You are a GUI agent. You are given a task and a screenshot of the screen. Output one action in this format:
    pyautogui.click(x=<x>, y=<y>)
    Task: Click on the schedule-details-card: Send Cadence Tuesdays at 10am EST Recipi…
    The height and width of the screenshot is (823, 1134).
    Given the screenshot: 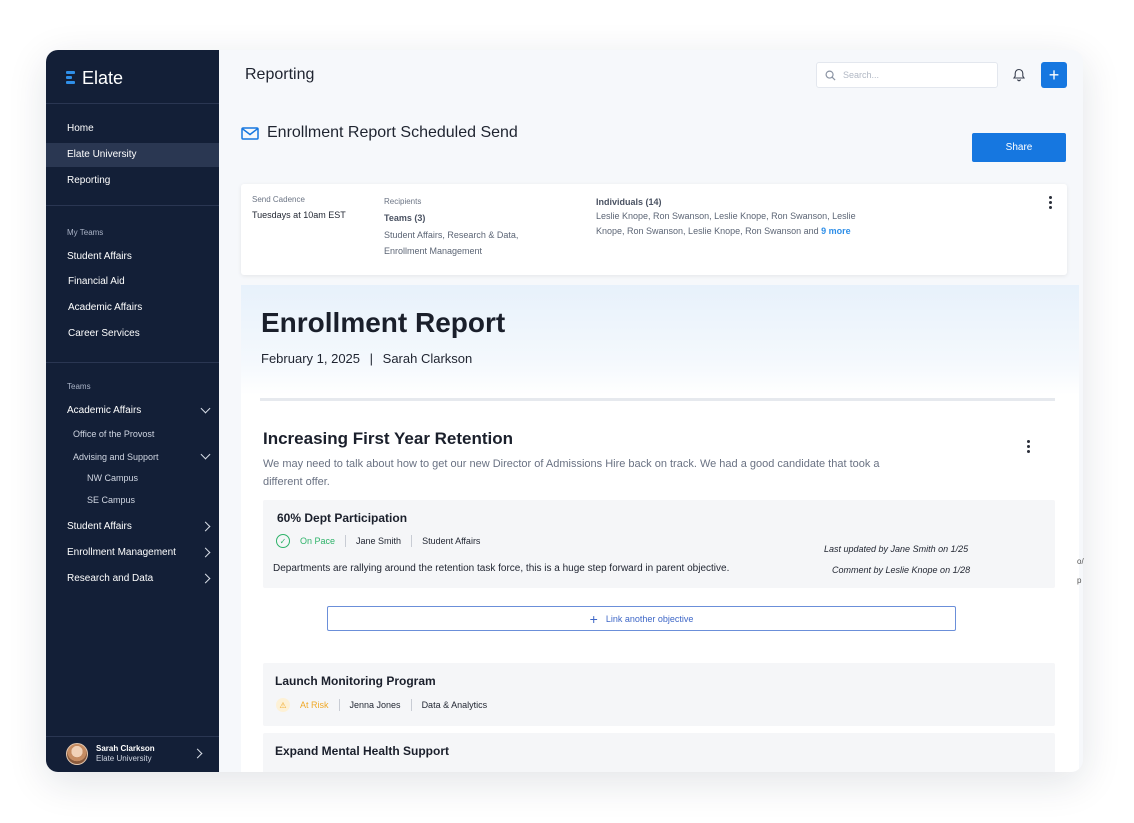 What is the action you would take?
    pyautogui.click(x=654, y=229)
    